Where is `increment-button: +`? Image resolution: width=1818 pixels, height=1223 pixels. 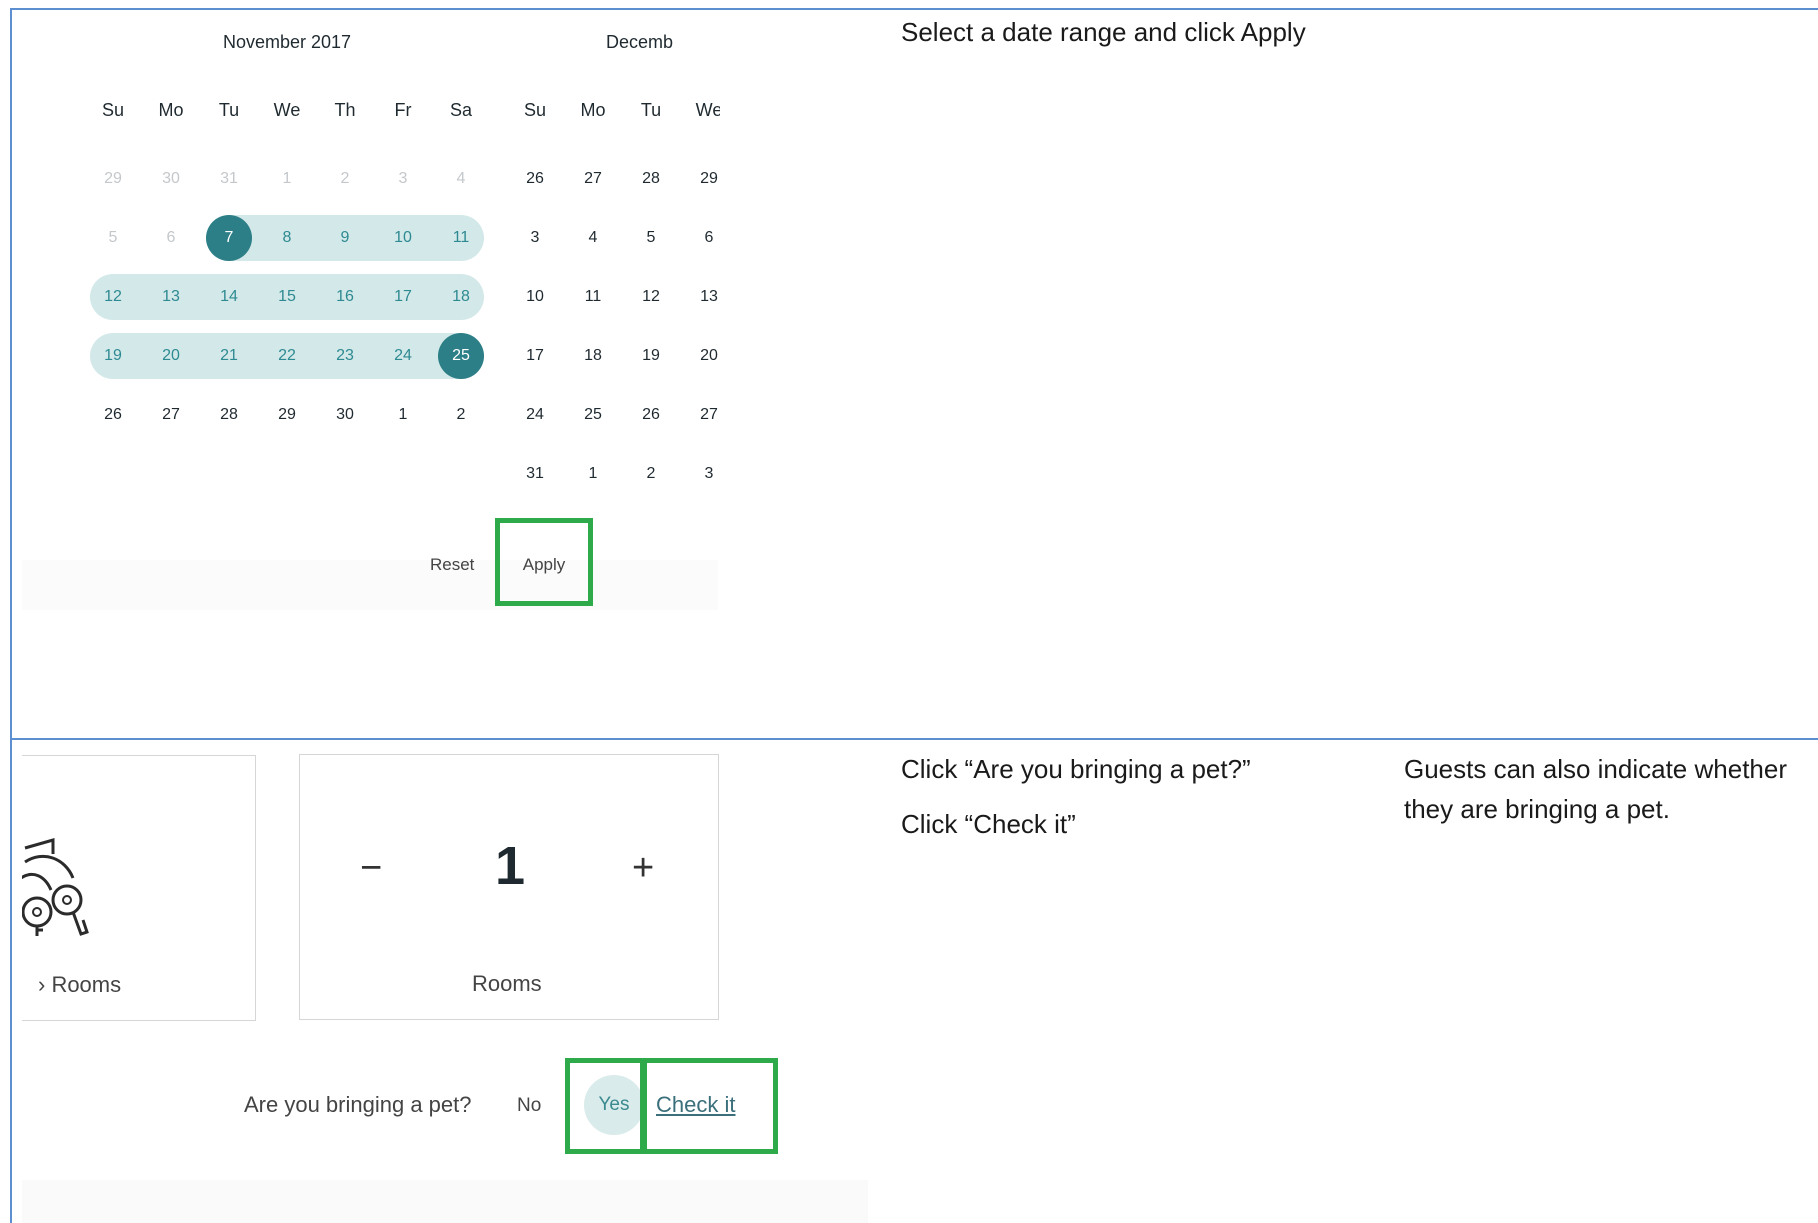
increment-button: + is located at coordinates (643, 868).